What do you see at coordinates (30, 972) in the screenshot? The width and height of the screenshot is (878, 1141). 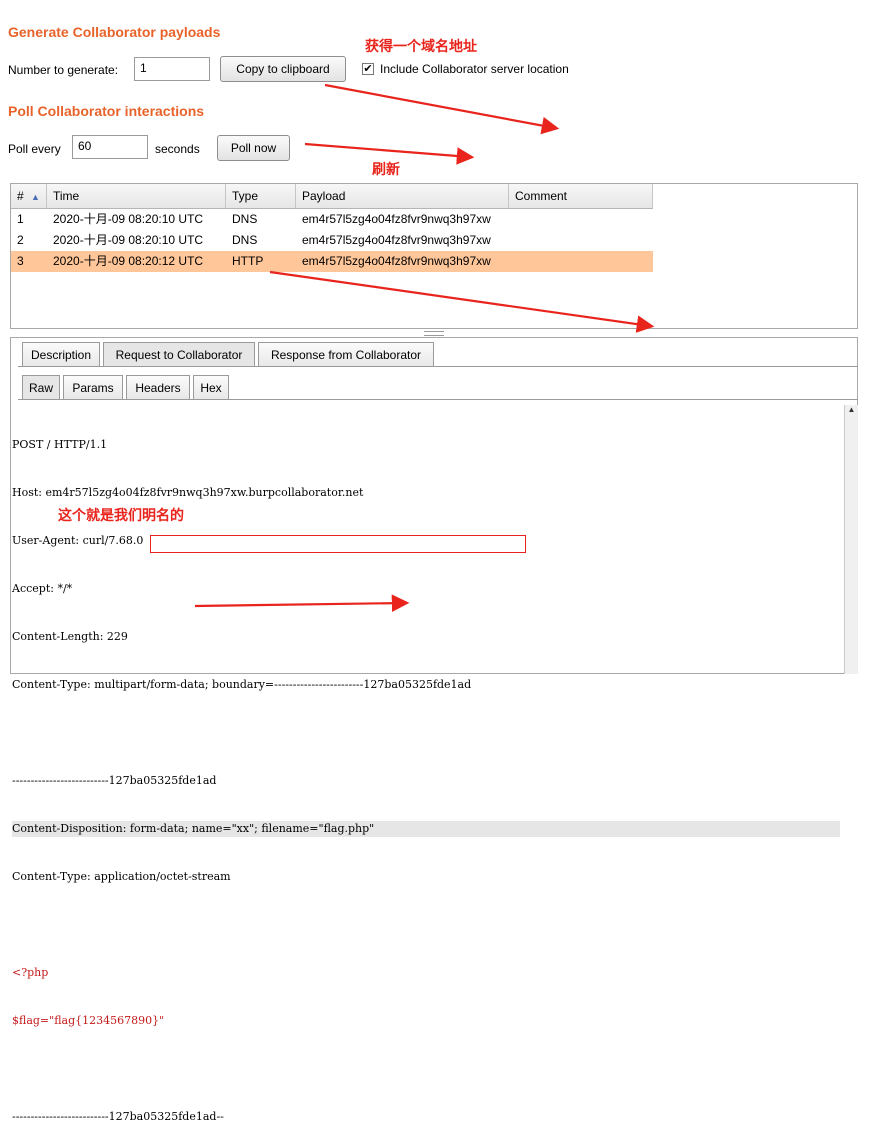 I see `request-line: <?php` at bounding box center [30, 972].